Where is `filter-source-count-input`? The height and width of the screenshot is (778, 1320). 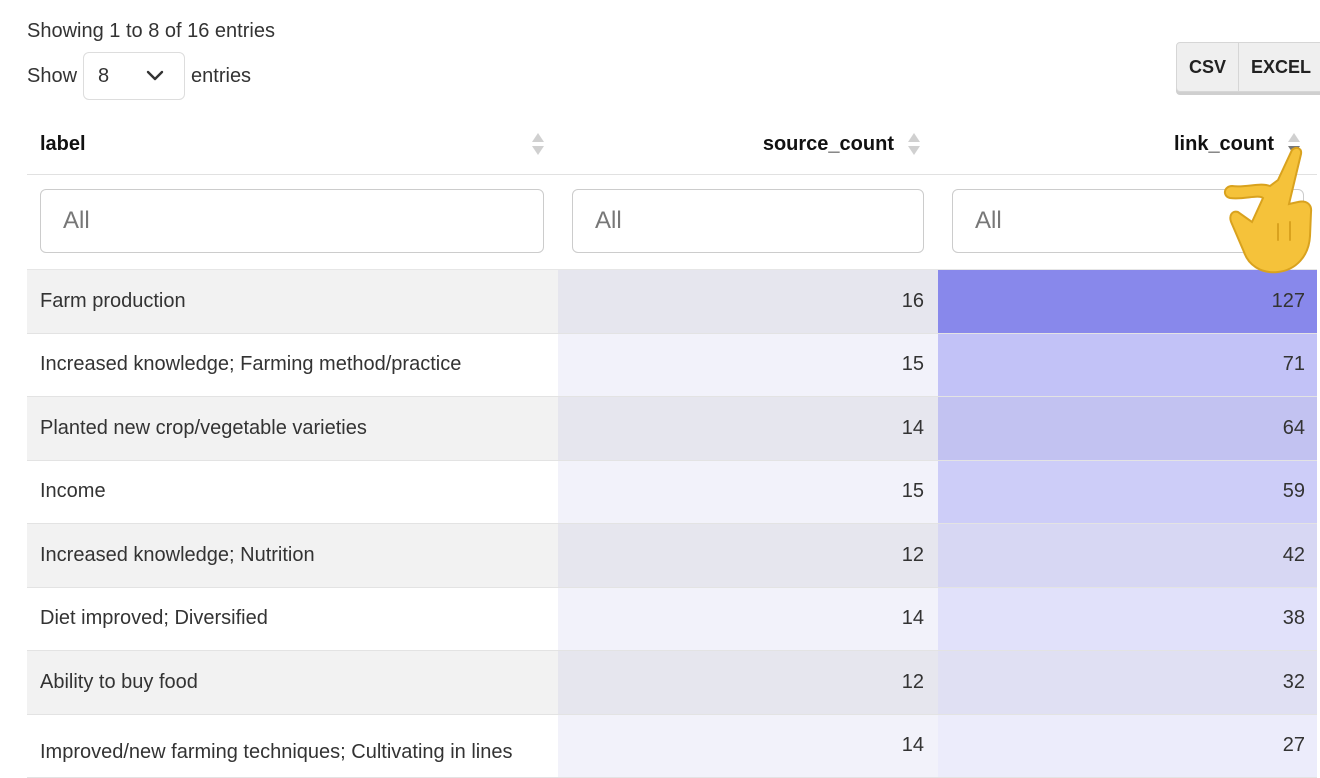 filter-source-count-input is located at coordinates (748, 221).